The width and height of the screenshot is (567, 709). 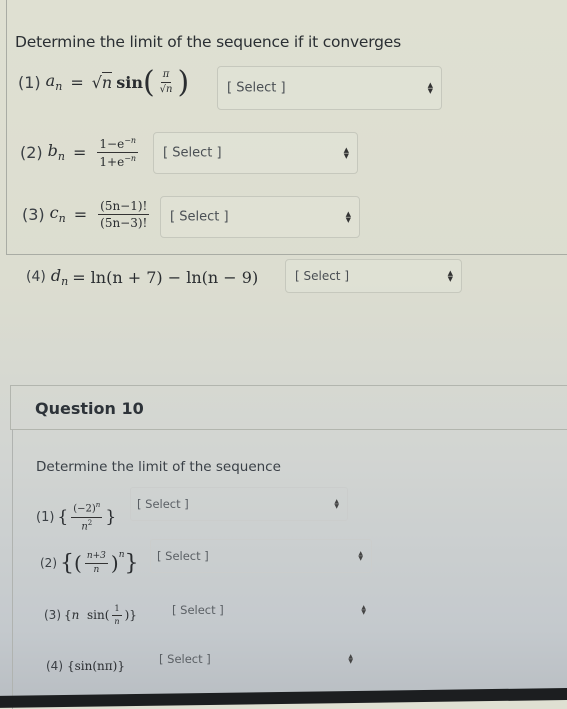 What do you see at coordinates (261, 556) in the screenshot?
I see `q10-item-2-select: [ Select ] ▲ ▼` at bounding box center [261, 556].